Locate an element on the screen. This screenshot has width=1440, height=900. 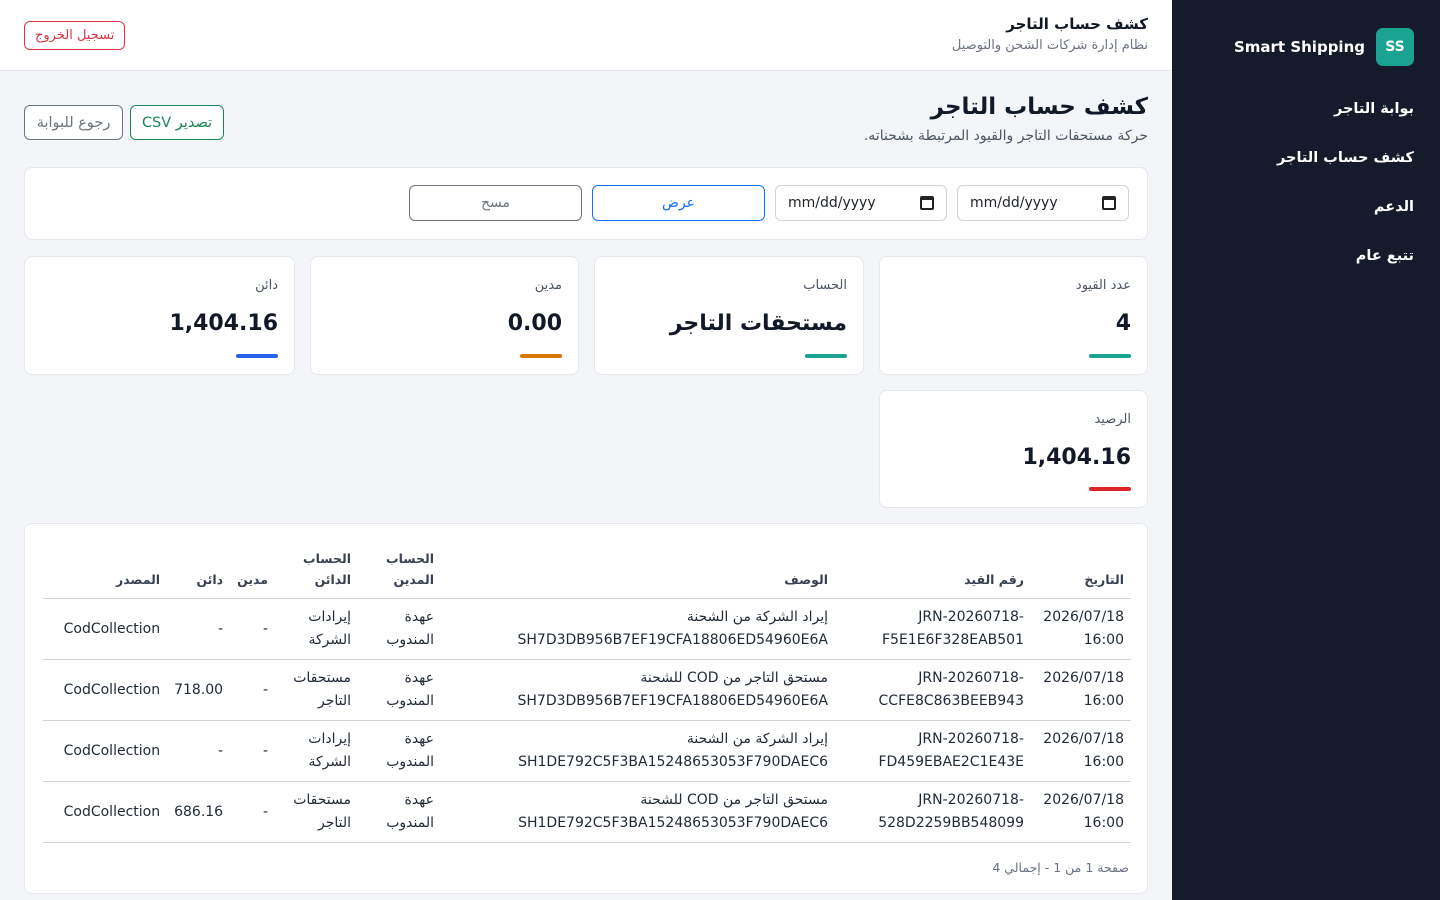
cell-entry-no: JRN-20260718-FD459EBAE2C1E43E is located at coordinates (933, 751).